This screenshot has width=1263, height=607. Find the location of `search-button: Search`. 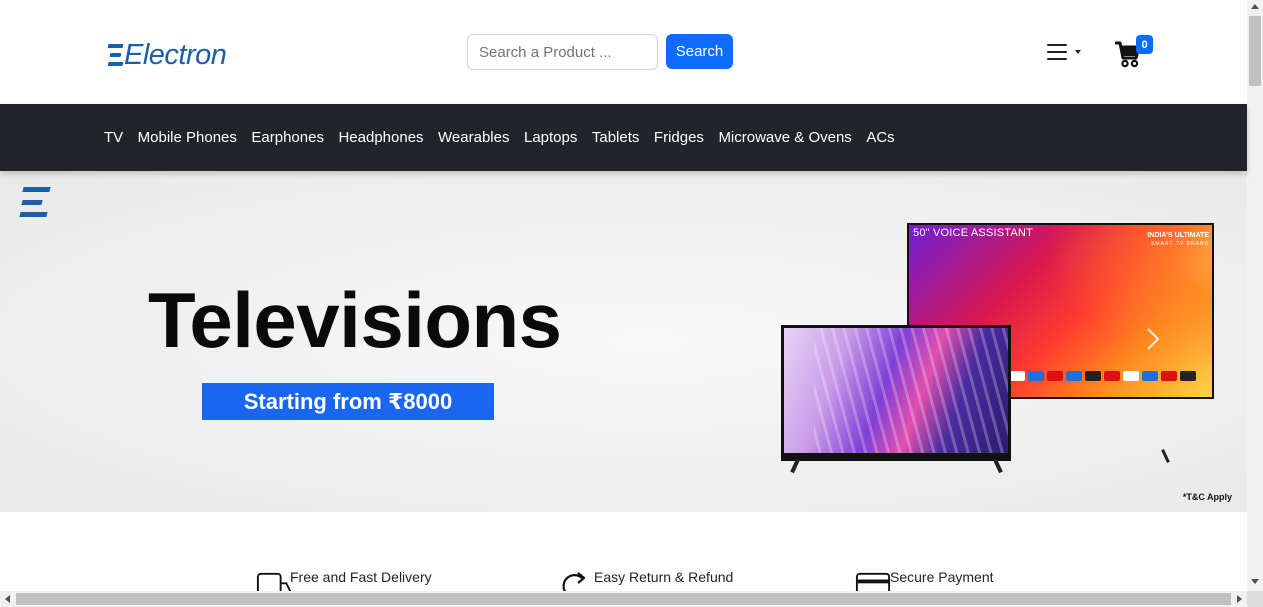

search-button: Search is located at coordinates (699, 51).